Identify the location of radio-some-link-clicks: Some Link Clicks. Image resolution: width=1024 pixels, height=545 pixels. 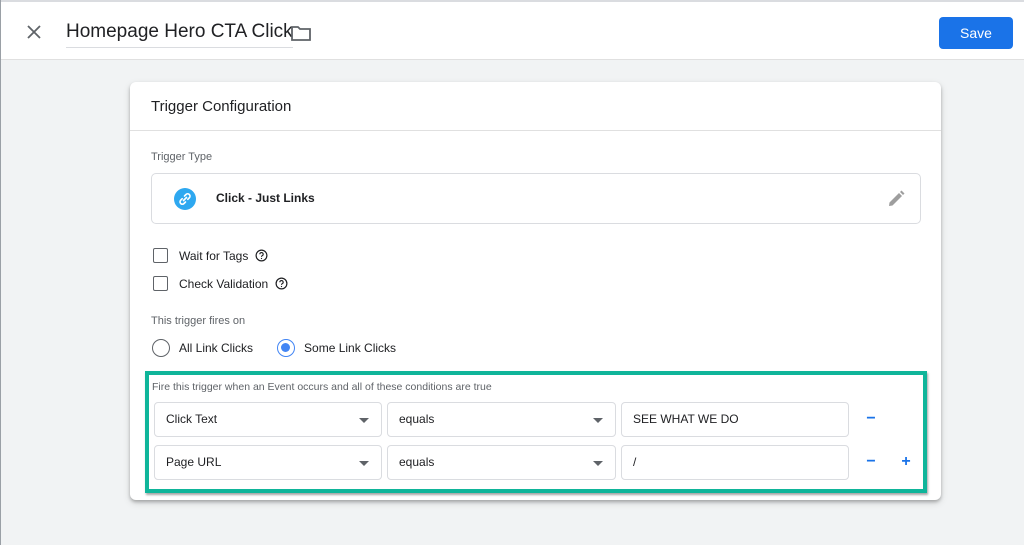
(336, 348).